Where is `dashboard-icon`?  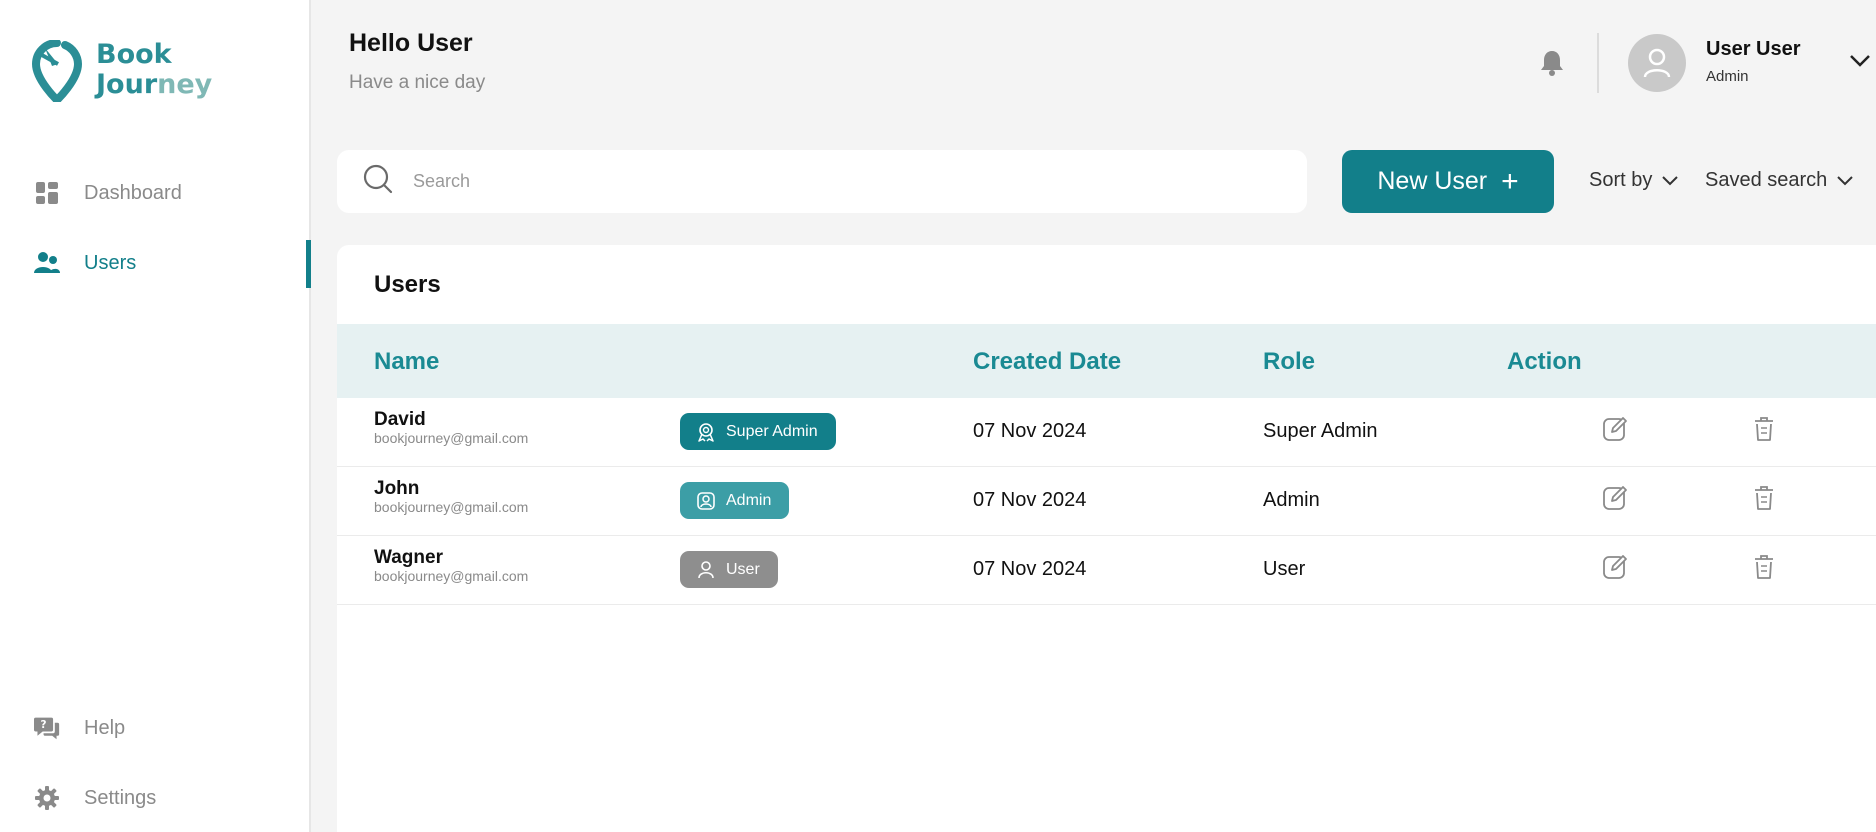 dashboard-icon is located at coordinates (47, 193).